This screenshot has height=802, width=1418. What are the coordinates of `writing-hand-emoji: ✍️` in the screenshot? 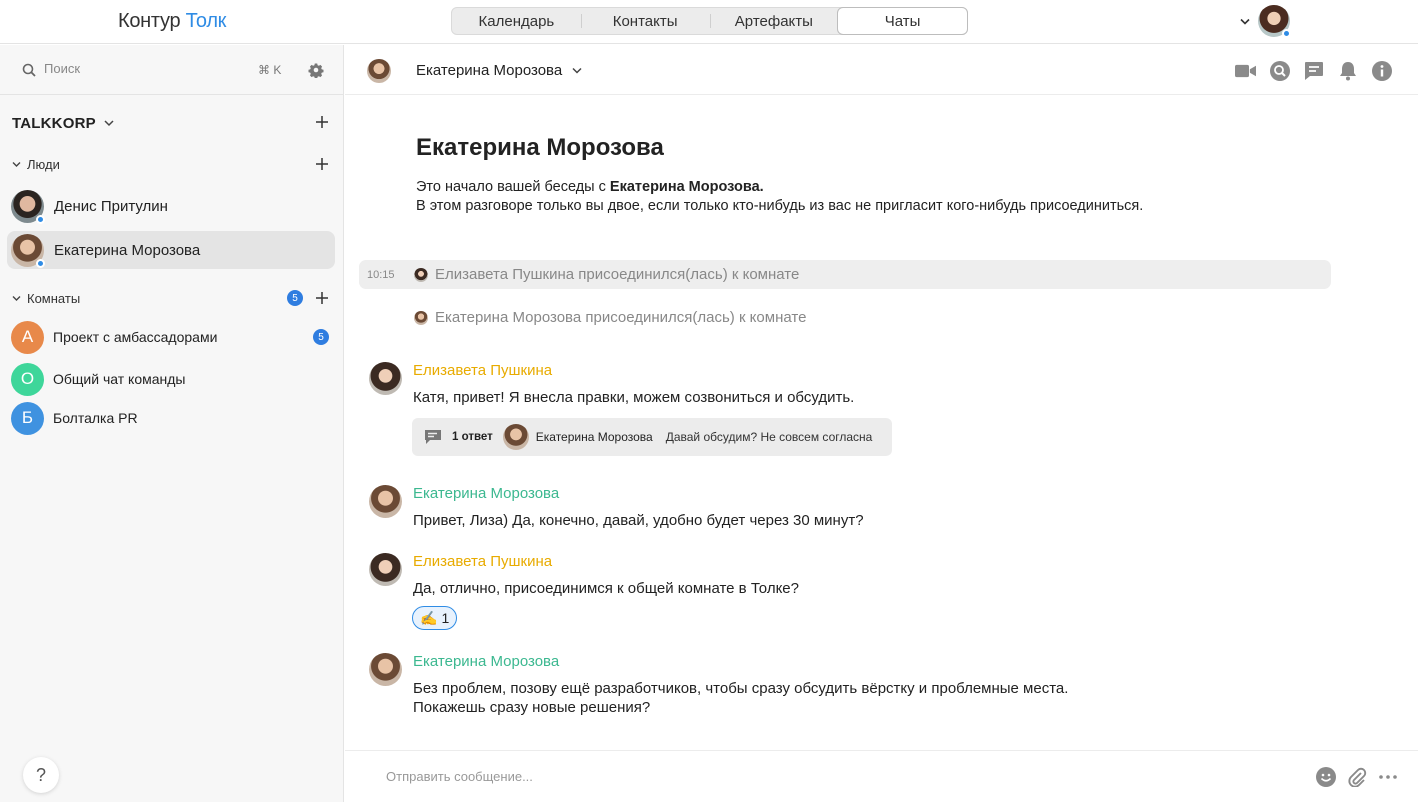 It's located at (429, 617).